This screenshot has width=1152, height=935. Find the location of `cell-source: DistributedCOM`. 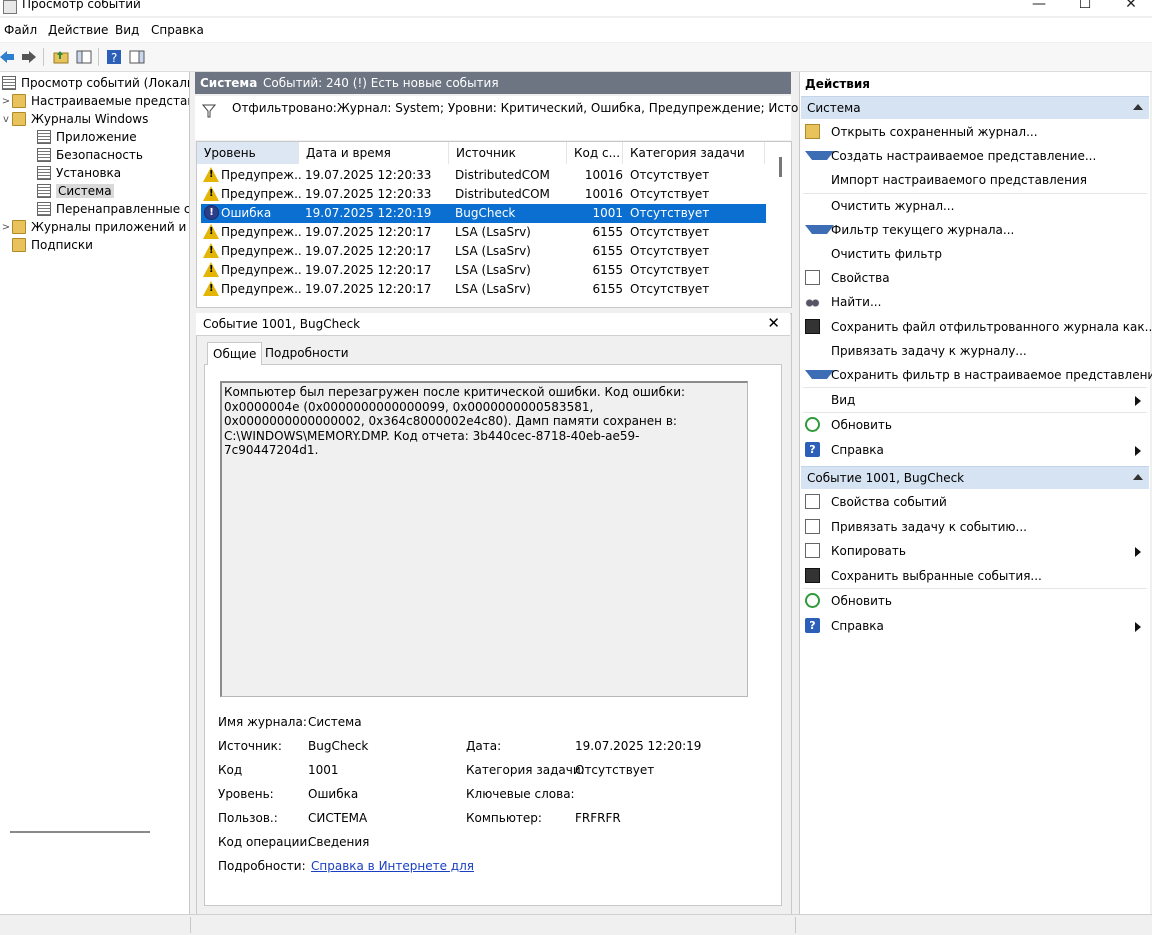

cell-source: DistributedCOM is located at coordinates (502, 175).